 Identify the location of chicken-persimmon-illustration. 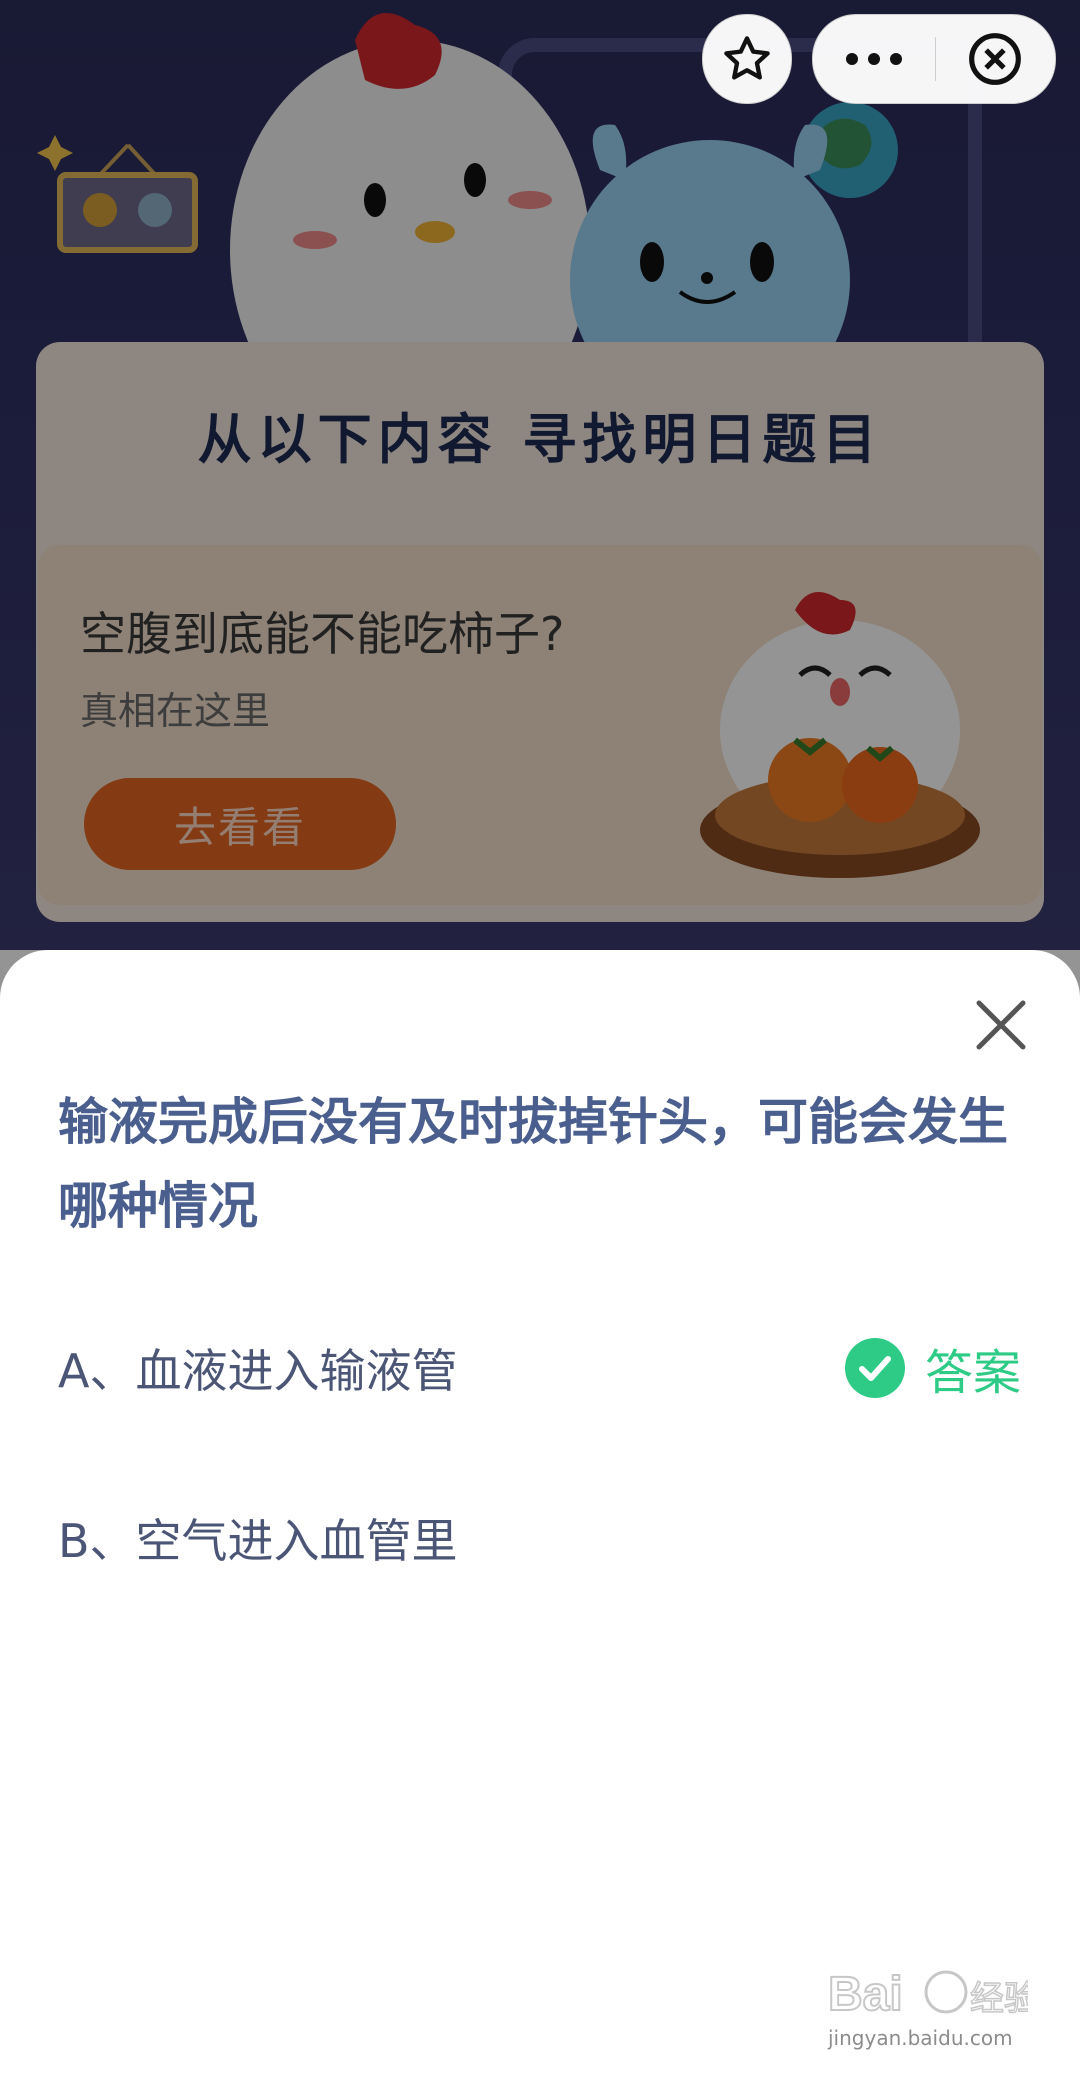
(840, 735).